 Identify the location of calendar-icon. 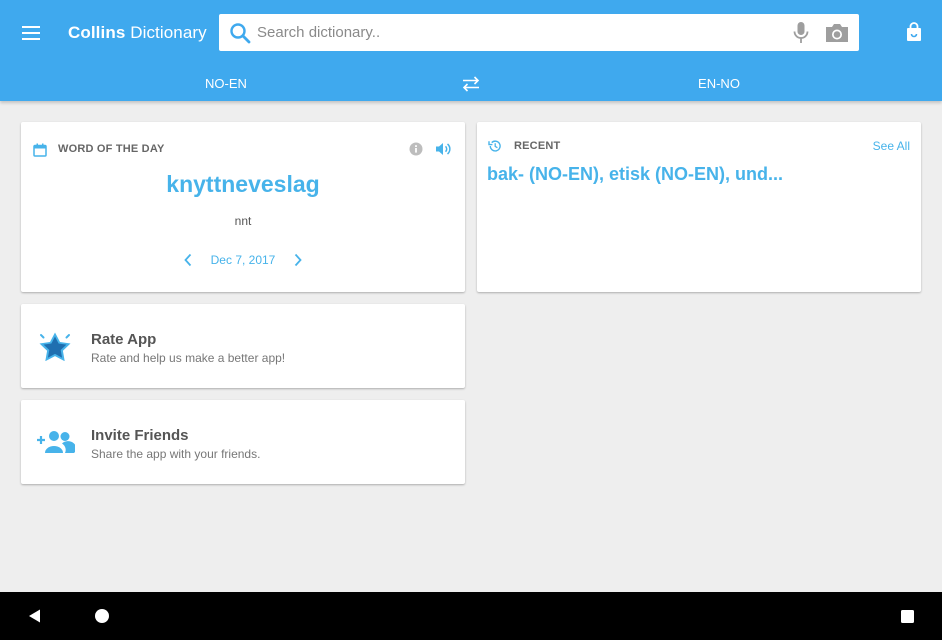
(40, 150).